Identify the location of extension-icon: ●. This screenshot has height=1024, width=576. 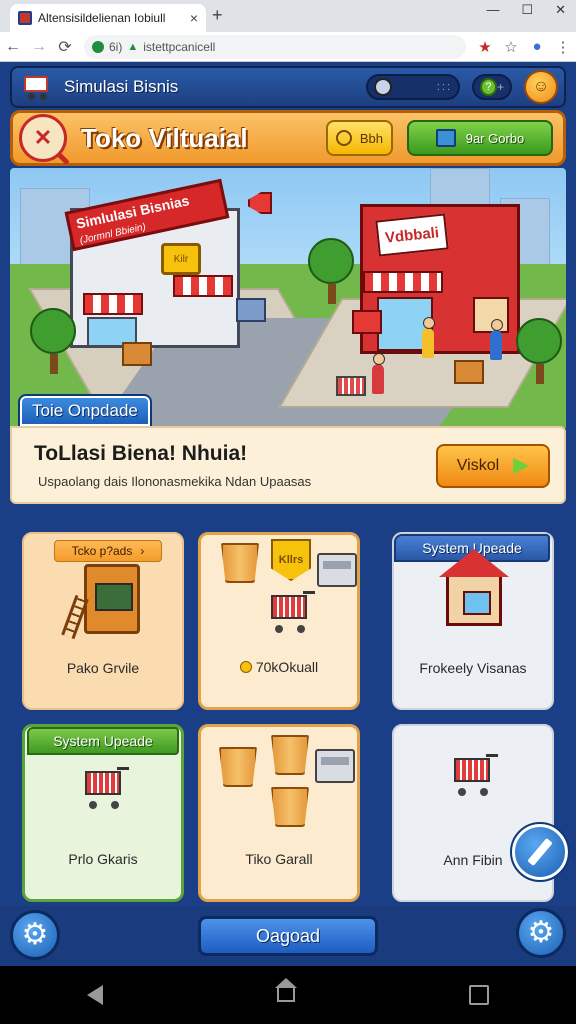
(537, 46).